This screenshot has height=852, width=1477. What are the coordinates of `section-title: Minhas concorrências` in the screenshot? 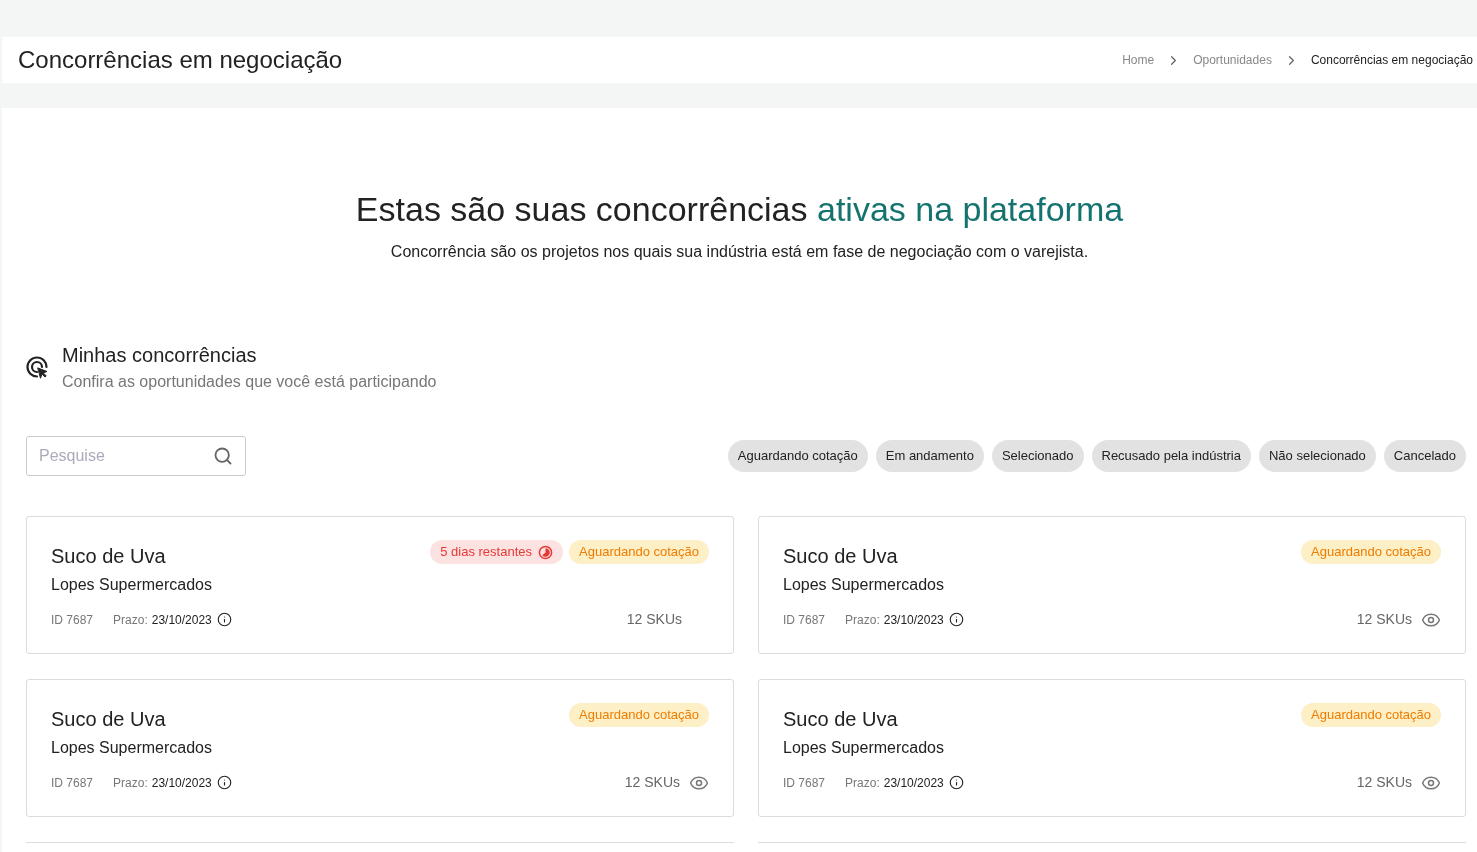 It's located at (160, 355).